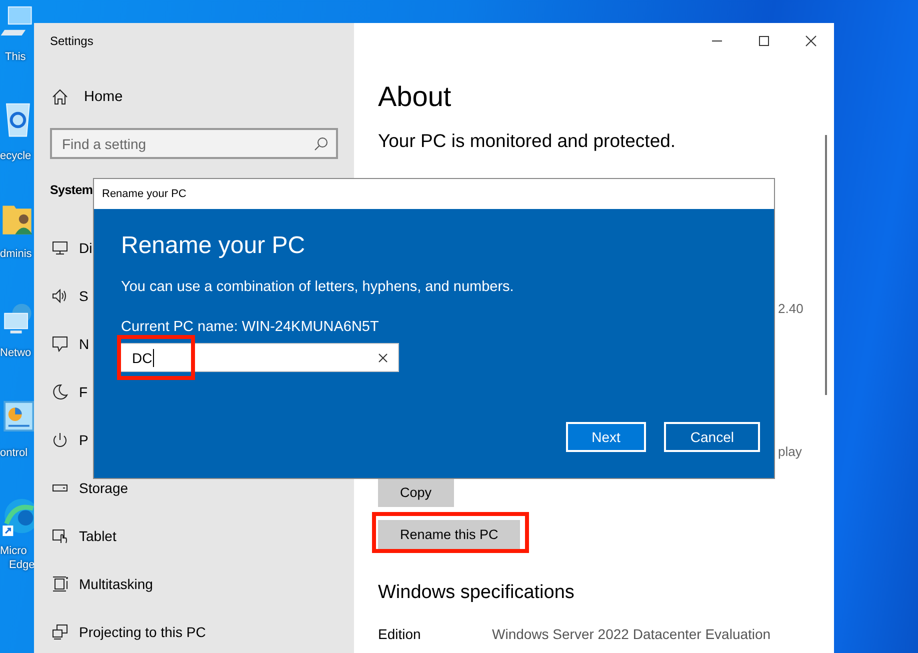  Describe the element at coordinates (71, 248) in the screenshot. I see `nav-item: Di` at that location.